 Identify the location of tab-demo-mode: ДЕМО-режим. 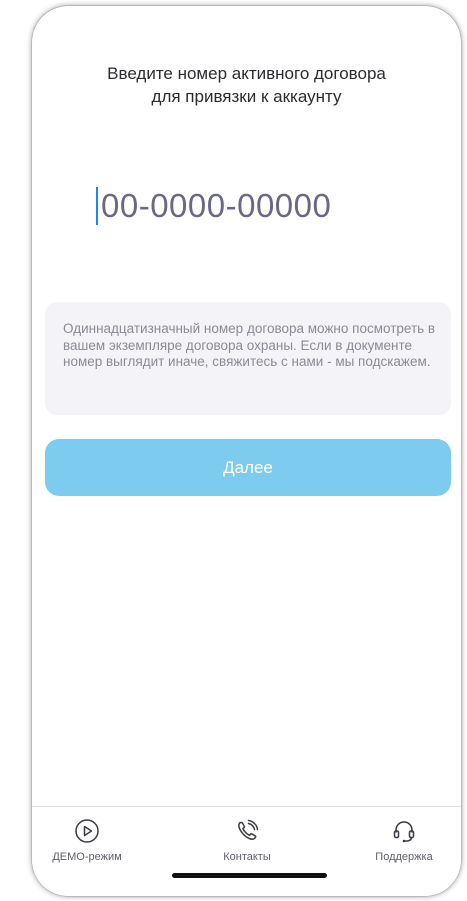
(87, 840).